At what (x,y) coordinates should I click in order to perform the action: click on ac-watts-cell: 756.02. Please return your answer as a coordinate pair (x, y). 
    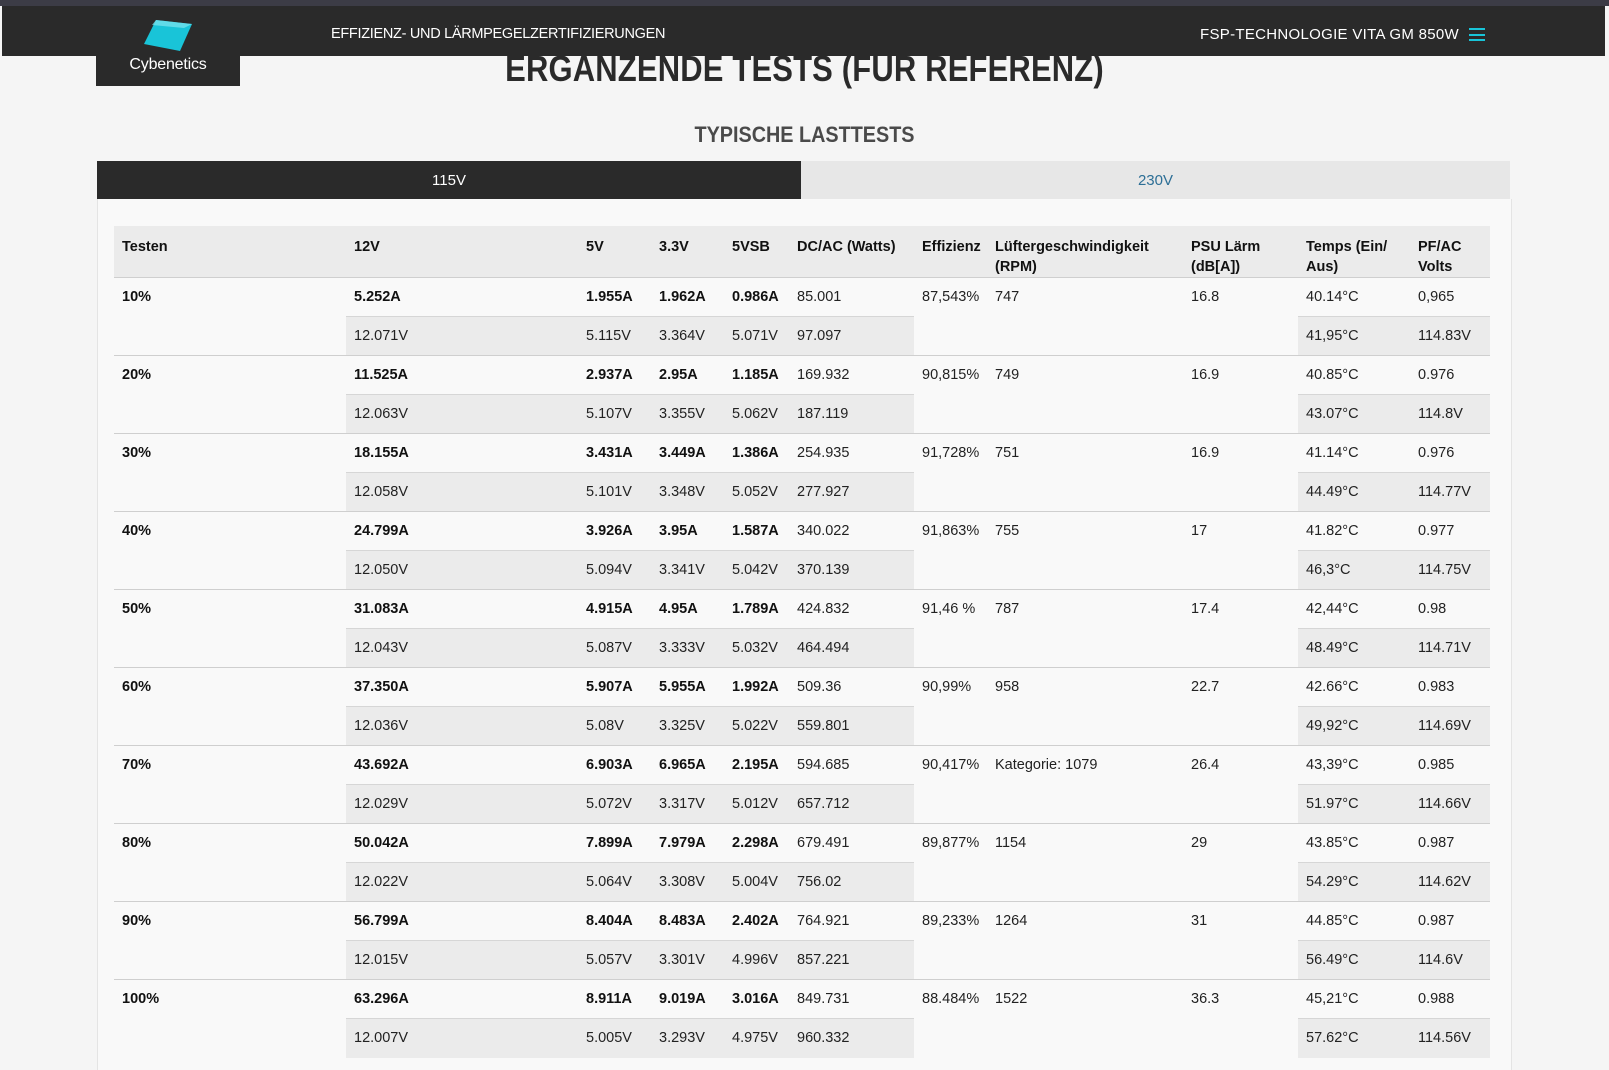
    Looking at the image, I should click on (851, 882).